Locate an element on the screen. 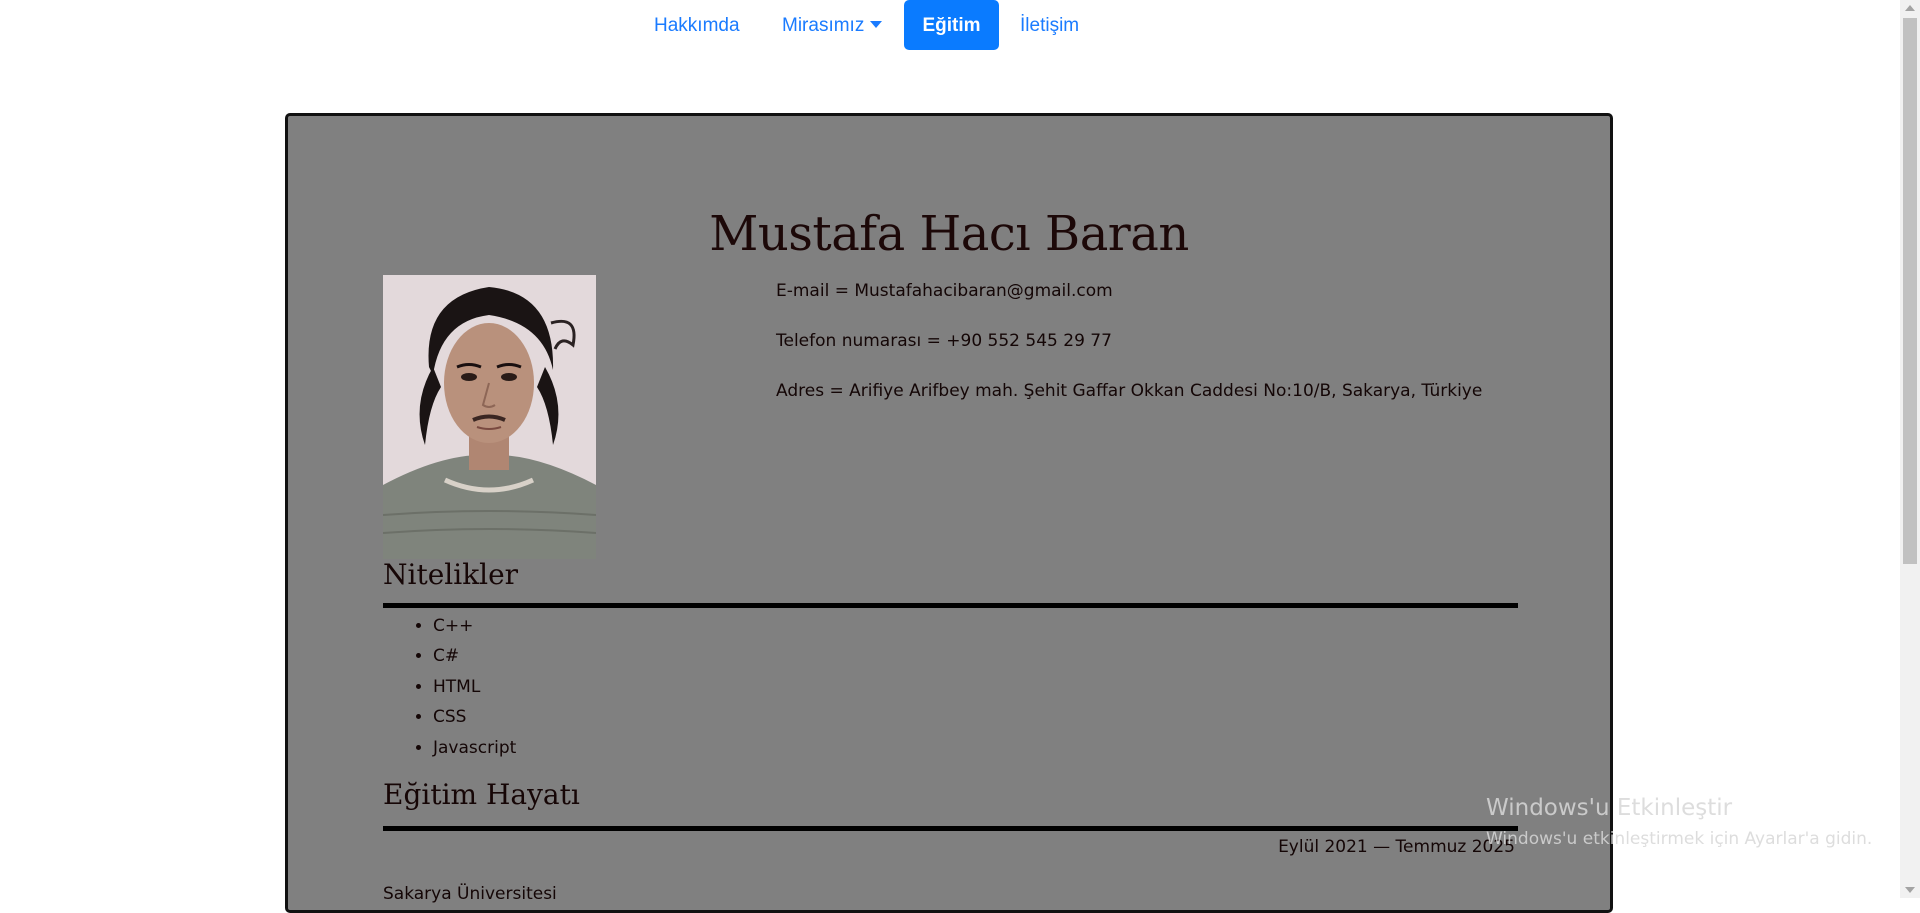  vertical-scrollbar is located at coordinates (1910, 449).